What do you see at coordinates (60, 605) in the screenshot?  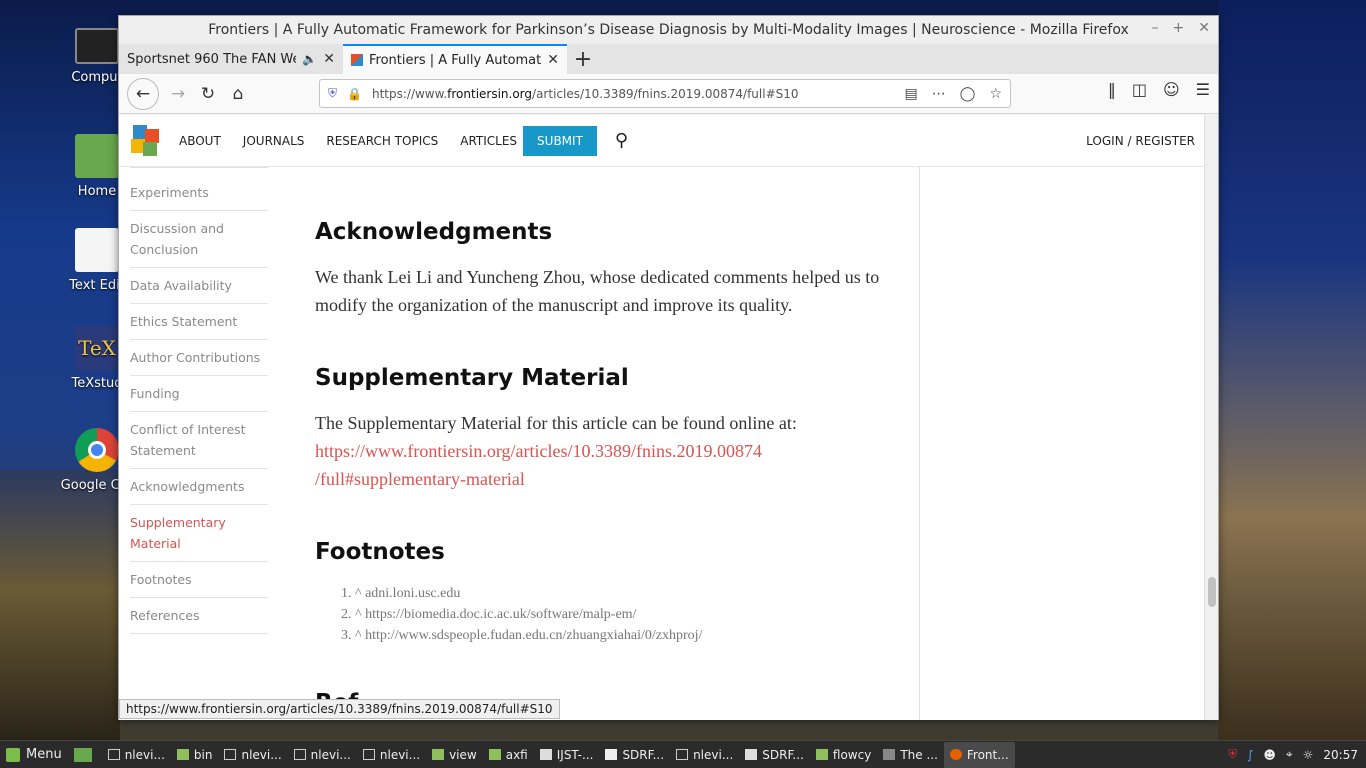 I see `wallpaper-left` at bounding box center [60, 605].